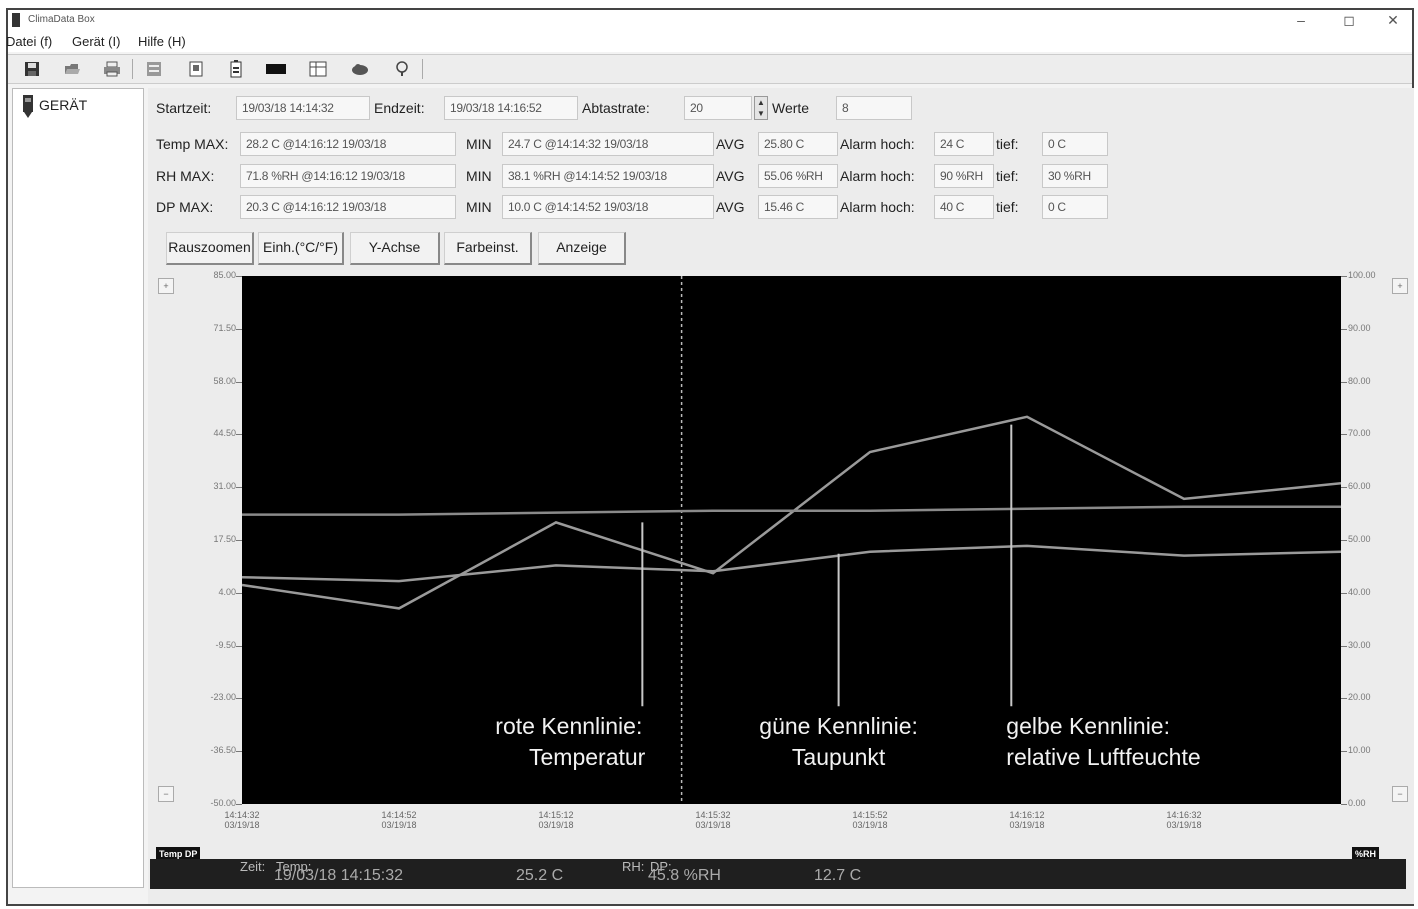 Image resolution: width=1418 pixels, height=909 pixels. Describe the element at coordinates (568, 726) in the screenshot. I see `annotation-label-0-0: rote Kennlinie:` at that location.